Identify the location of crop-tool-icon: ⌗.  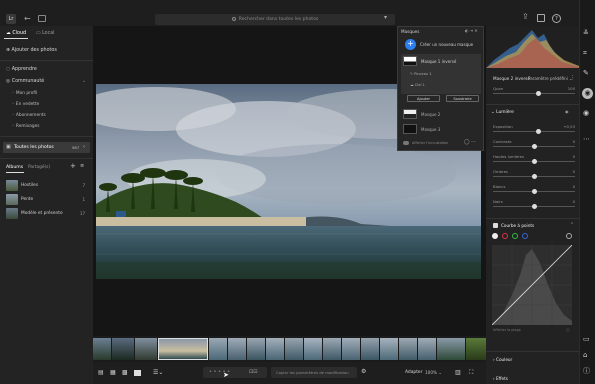
(585, 53).